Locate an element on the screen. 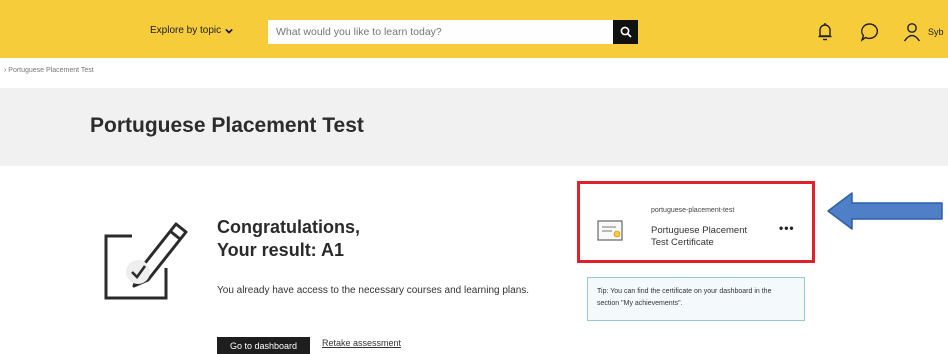  user-name: Syb is located at coordinates (936, 32).